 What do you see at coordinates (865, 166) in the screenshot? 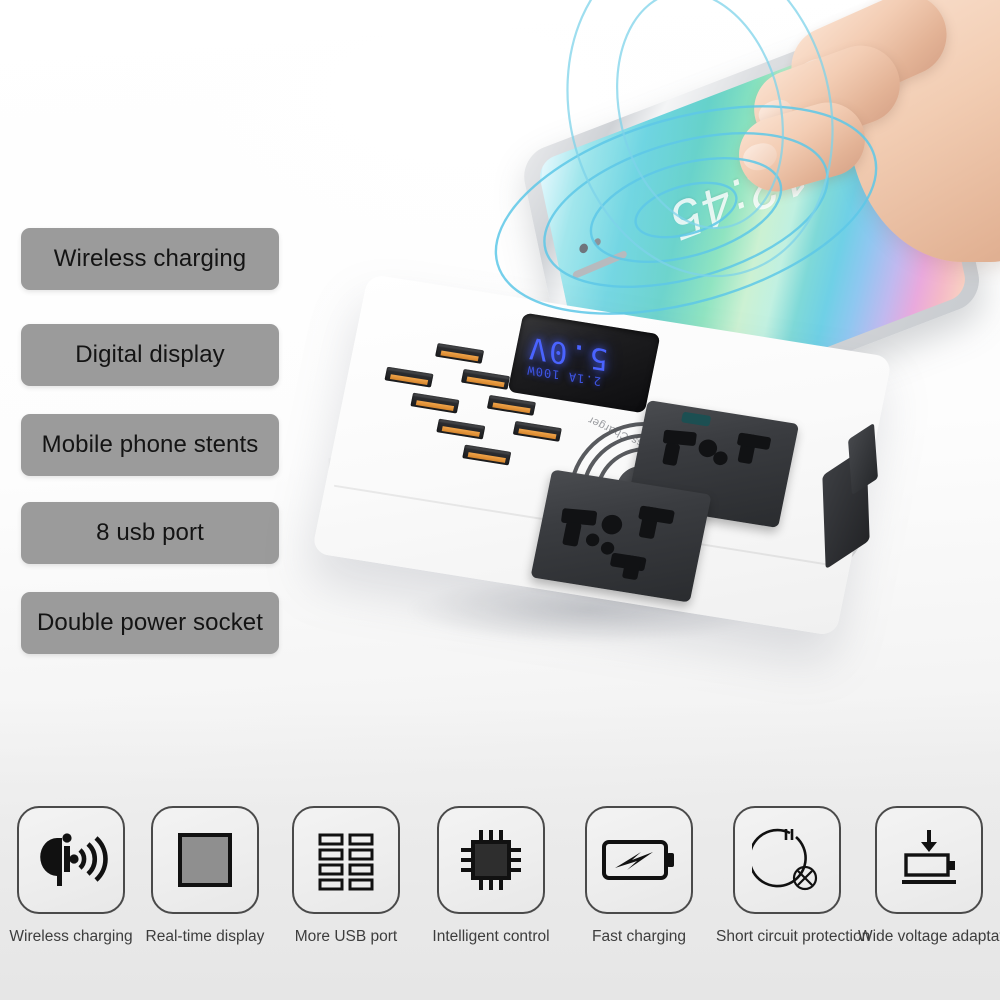
I see `hand-holding-phone` at bounding box center [865, 166].